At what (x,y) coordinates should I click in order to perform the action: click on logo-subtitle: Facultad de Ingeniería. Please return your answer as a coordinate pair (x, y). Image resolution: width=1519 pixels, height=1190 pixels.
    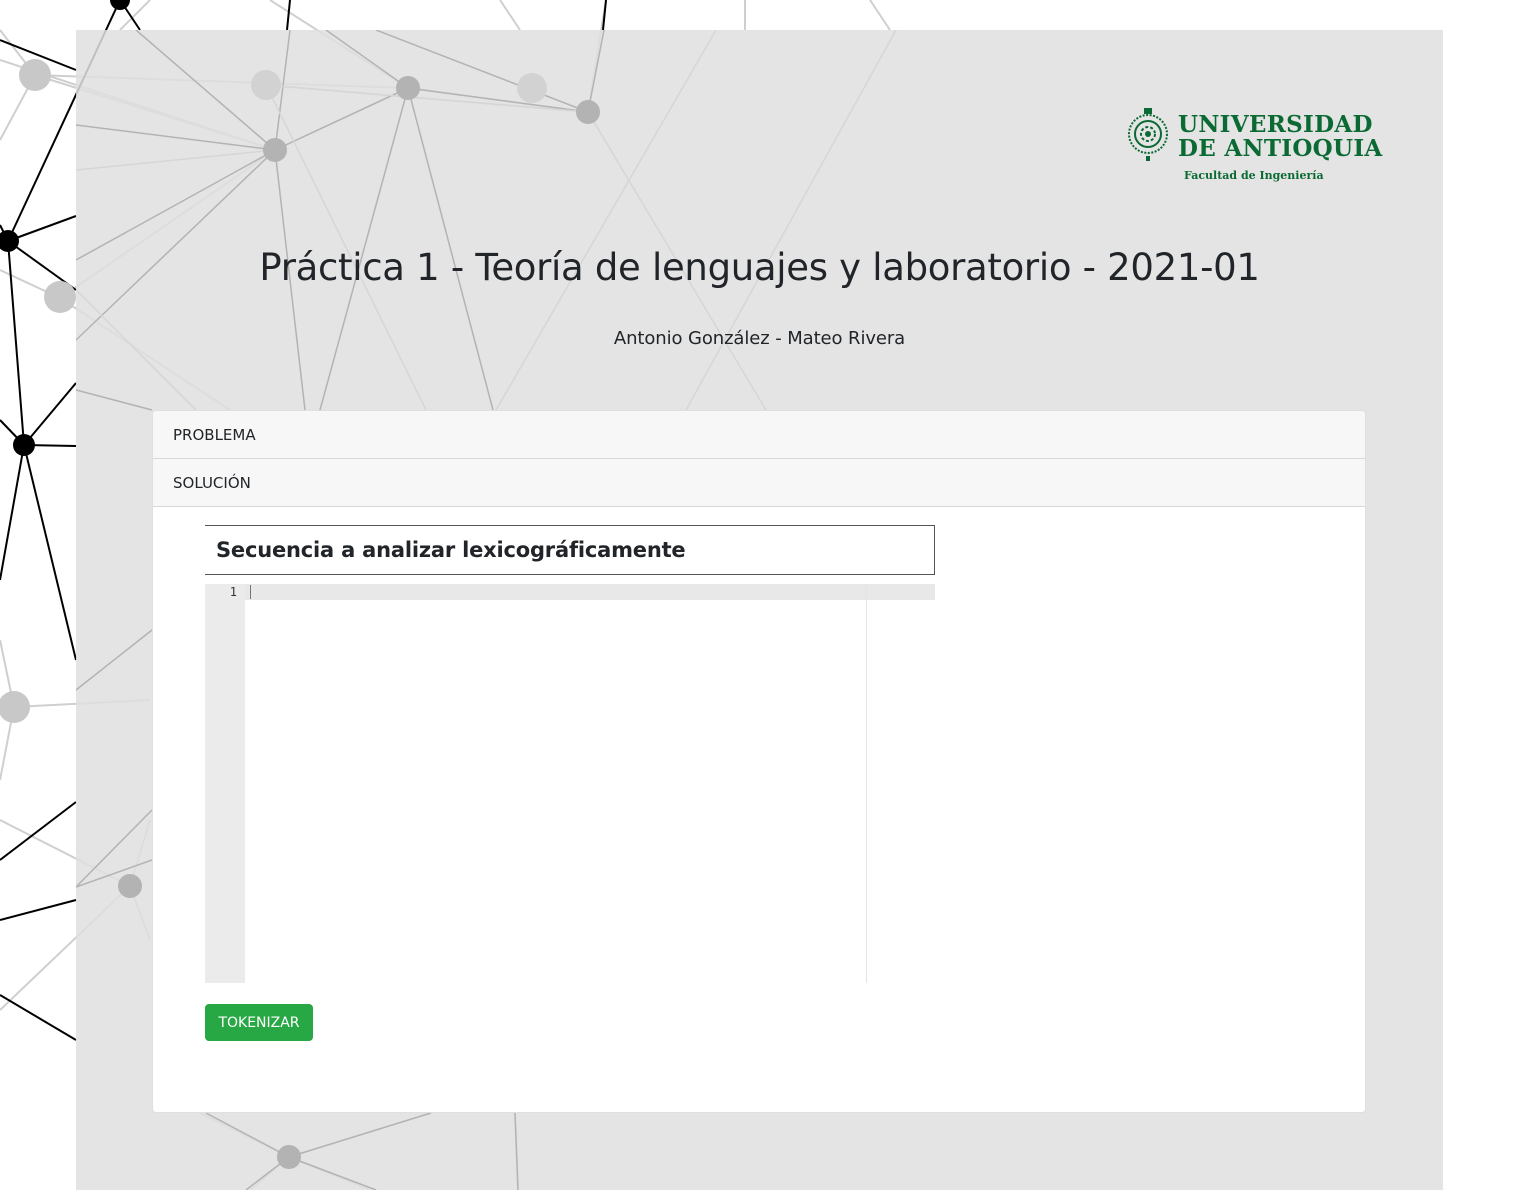
    Looking at the image, I should click on (1254, 175).